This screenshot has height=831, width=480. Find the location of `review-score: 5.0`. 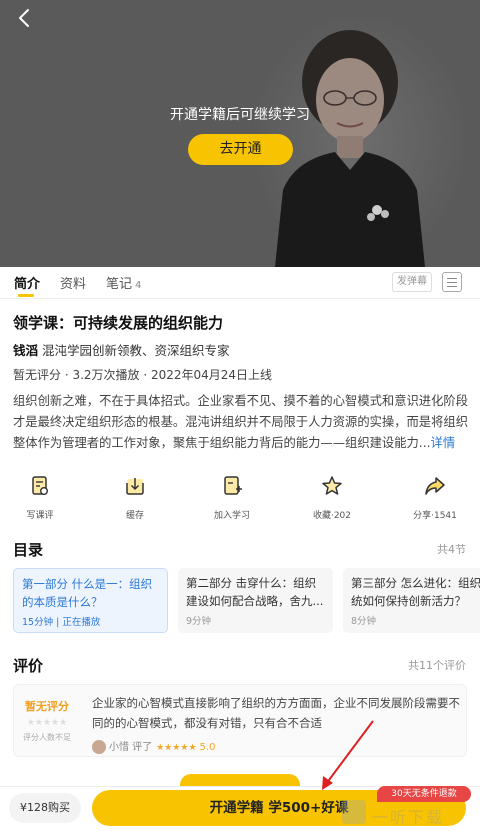

review-score: 5.0 is located at coordinates (207, 747).